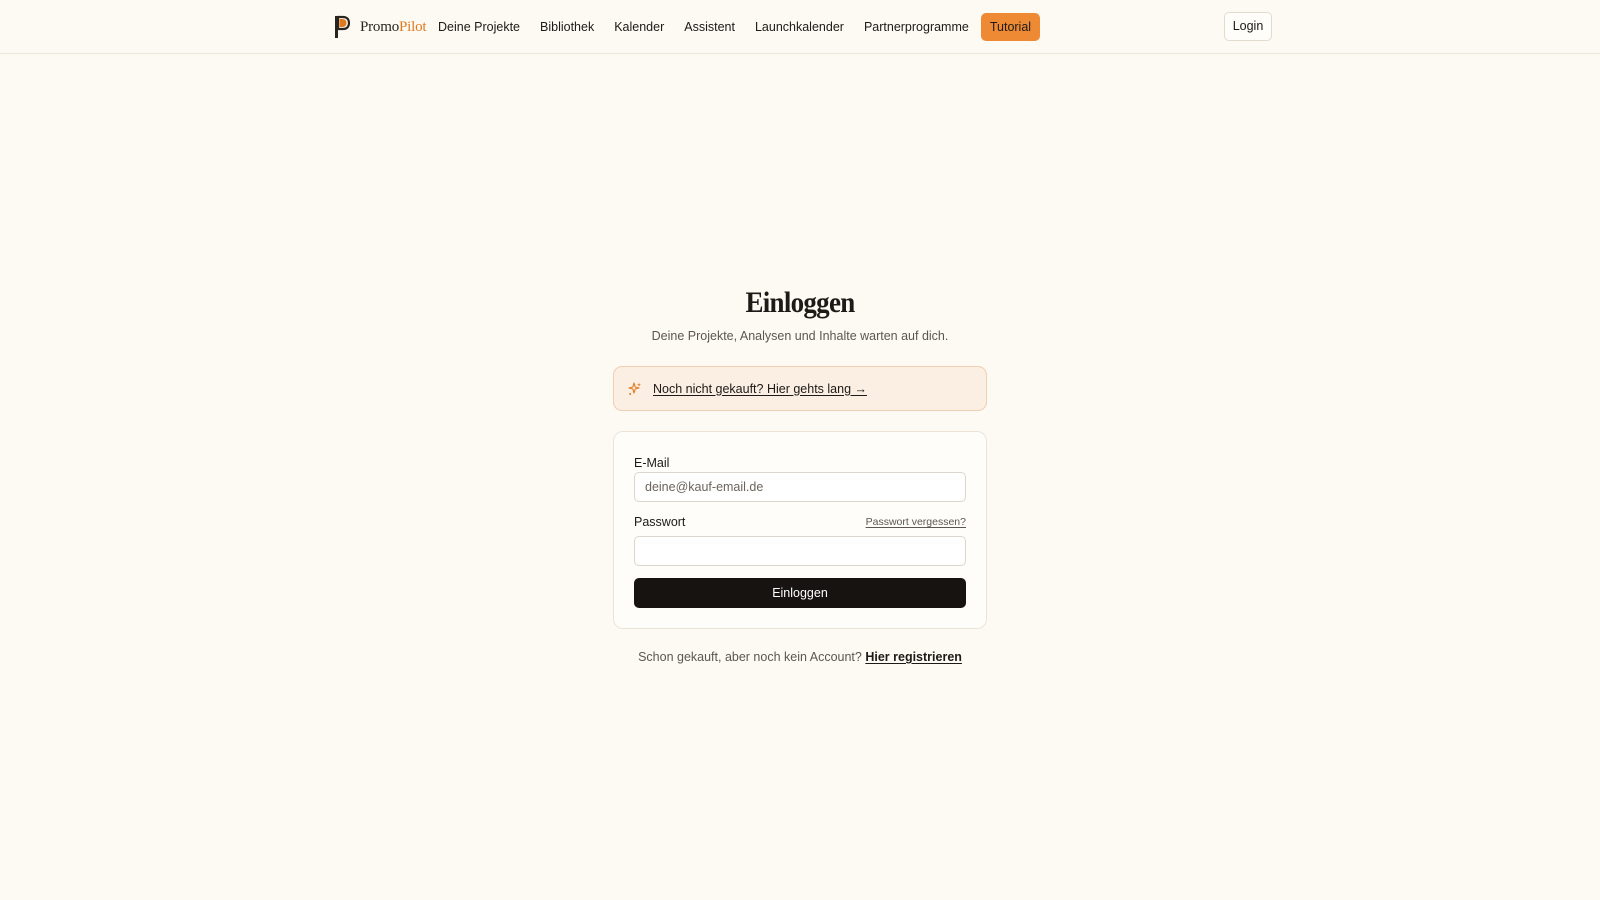 The image size is (1600, 900). I want to click on brand-name-part1: Promo, so click(380, 26).